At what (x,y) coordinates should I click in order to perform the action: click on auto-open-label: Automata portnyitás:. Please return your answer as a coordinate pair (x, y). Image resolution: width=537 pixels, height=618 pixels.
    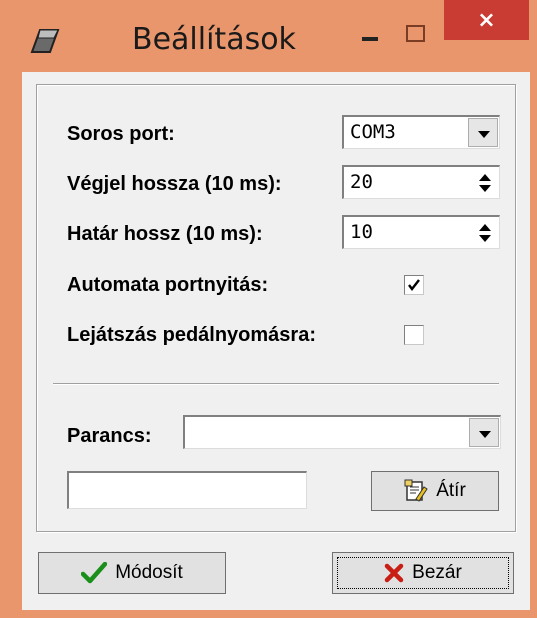
    Looking at the image, I should click on (168, 285).